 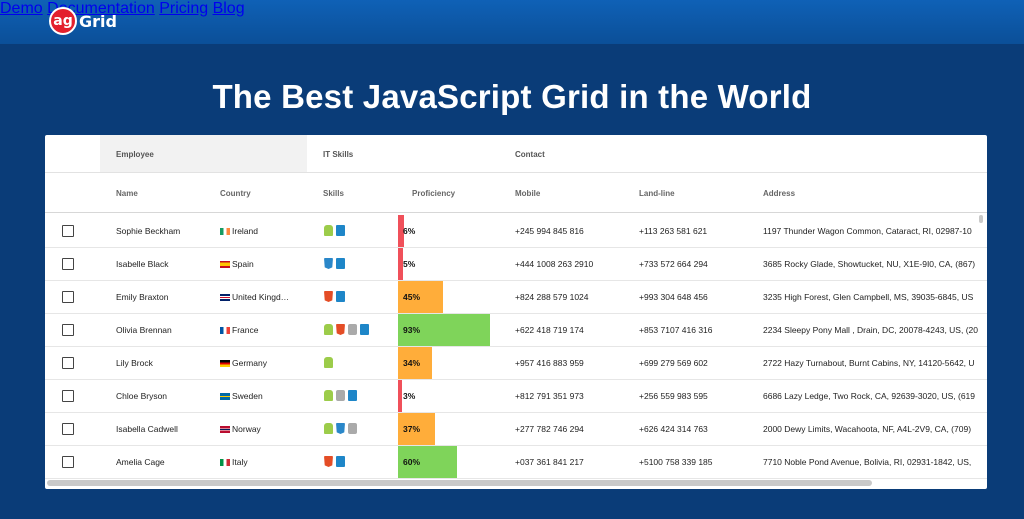 I want to click on landline-cell: +853 7107 416 316, so click(x=676, y=330).